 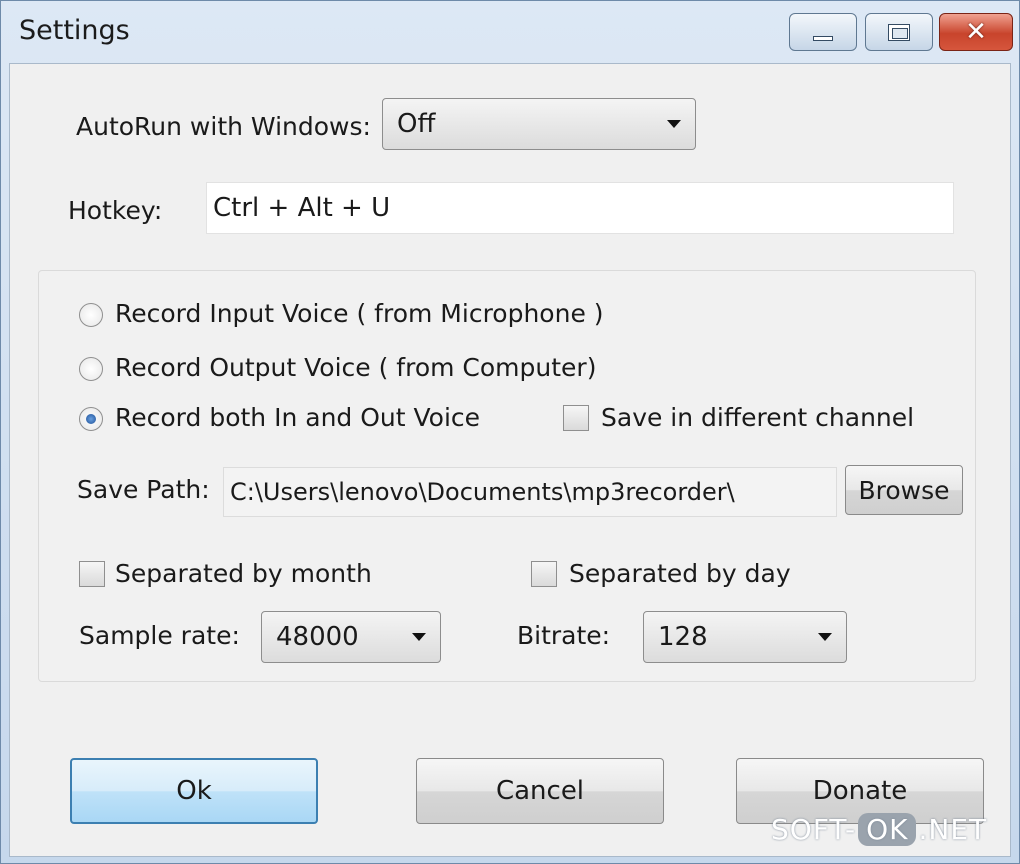 I want to click on hotkey-input: Ctrl + Alt + U, so click(x=580, y=208).